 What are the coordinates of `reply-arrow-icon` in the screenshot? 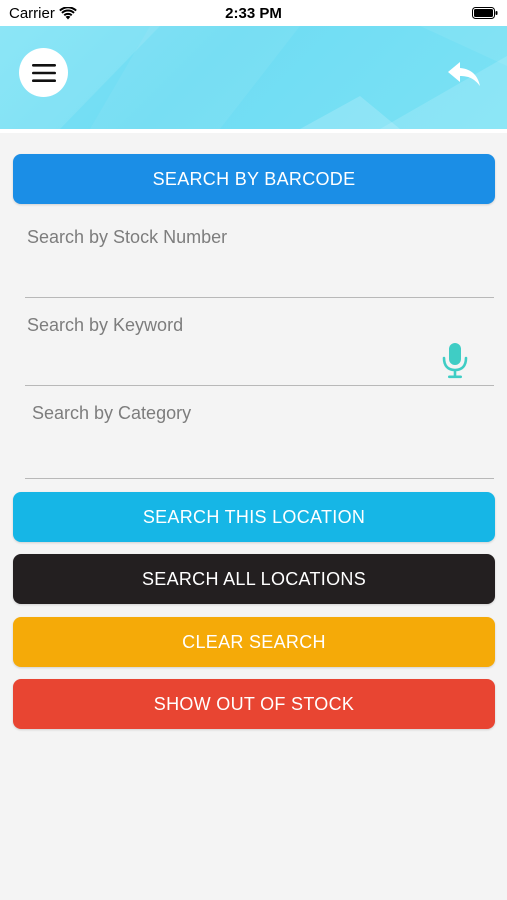 It's located at (464, 74).